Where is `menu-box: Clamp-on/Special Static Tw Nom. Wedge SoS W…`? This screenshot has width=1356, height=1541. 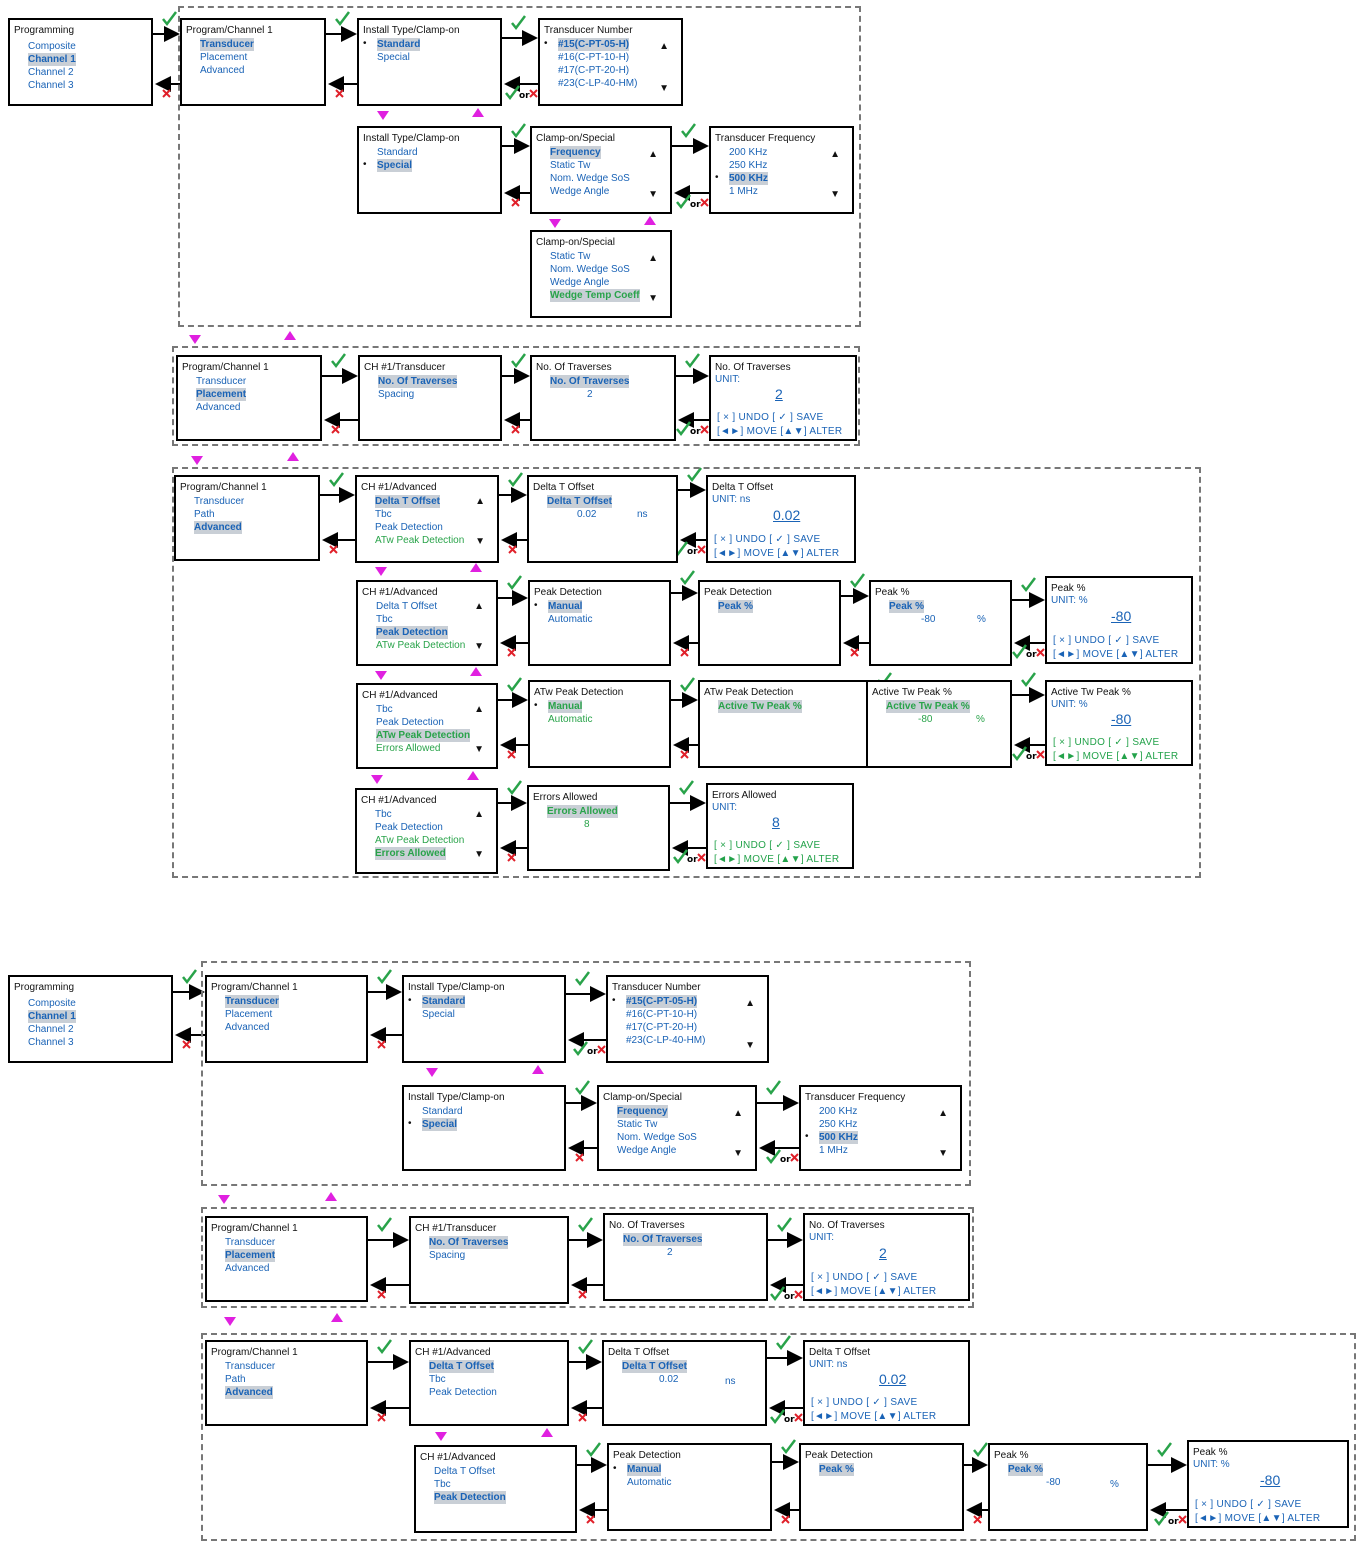
menu-box: Clamp-on/Special Static Tw Nom. Wedge SoS W… is located at coordinates (601, 274).